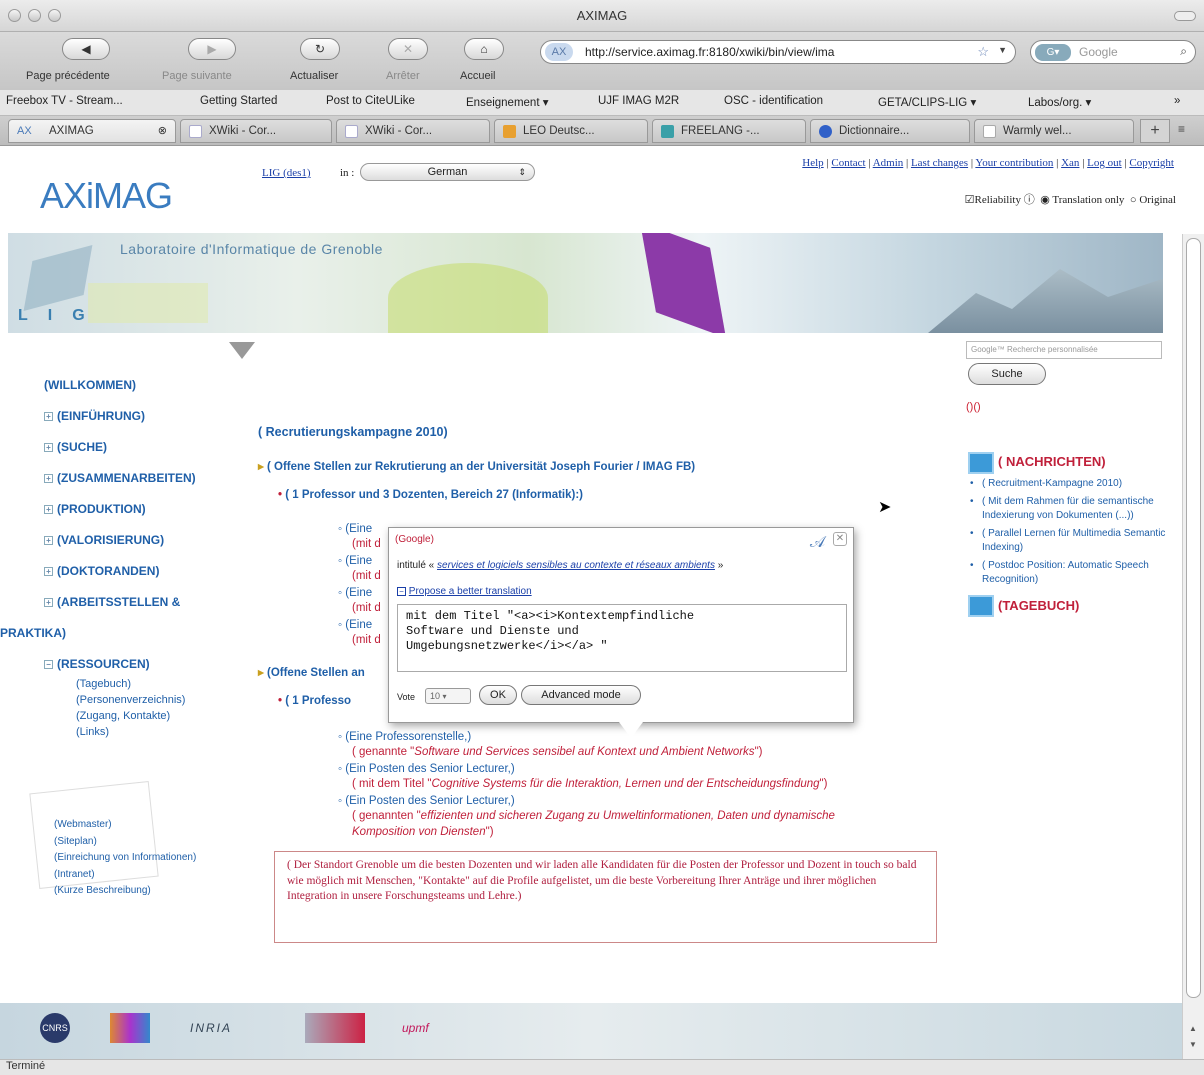 The image size is (1204, 1075). Describe the element at coordinates (238, 101) in the screenshot. I see `bookmark-item: Getting Started` at that location.